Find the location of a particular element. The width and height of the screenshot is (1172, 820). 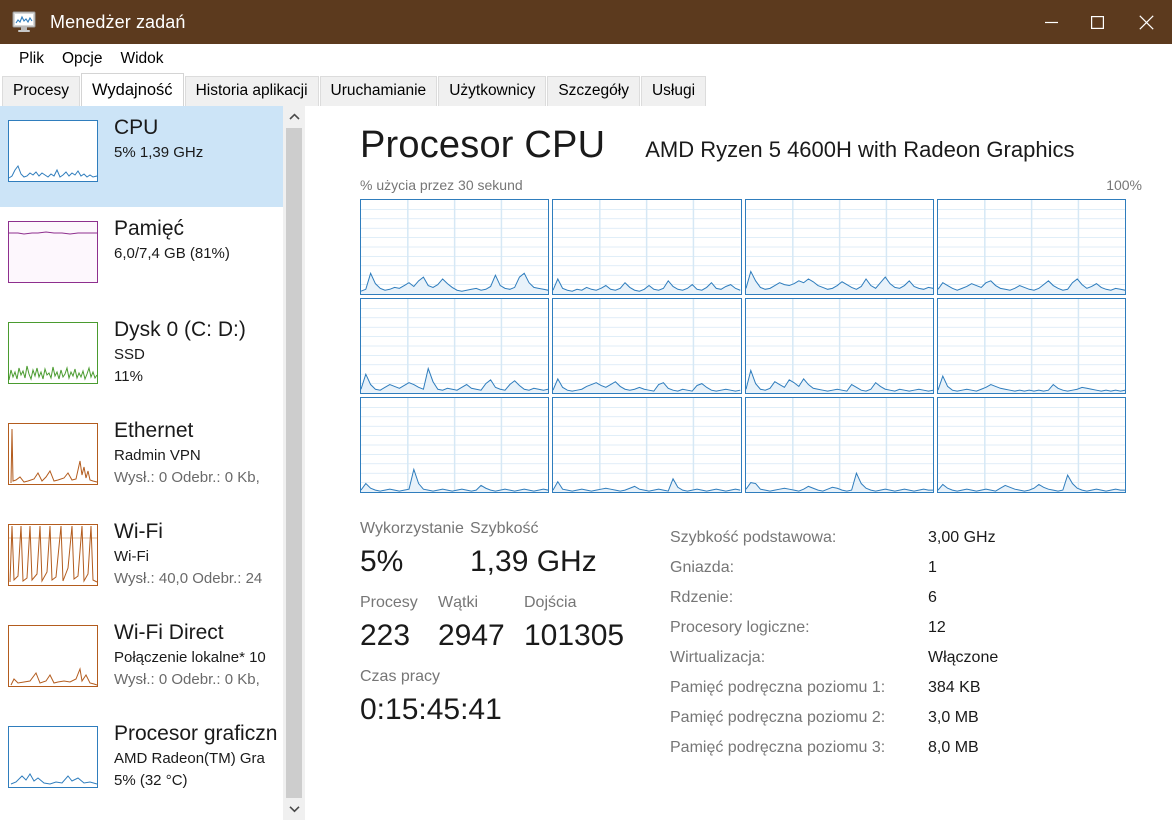

sidebar-item-wifi-title: Wi-Fi is located at coordinates (138, 531).